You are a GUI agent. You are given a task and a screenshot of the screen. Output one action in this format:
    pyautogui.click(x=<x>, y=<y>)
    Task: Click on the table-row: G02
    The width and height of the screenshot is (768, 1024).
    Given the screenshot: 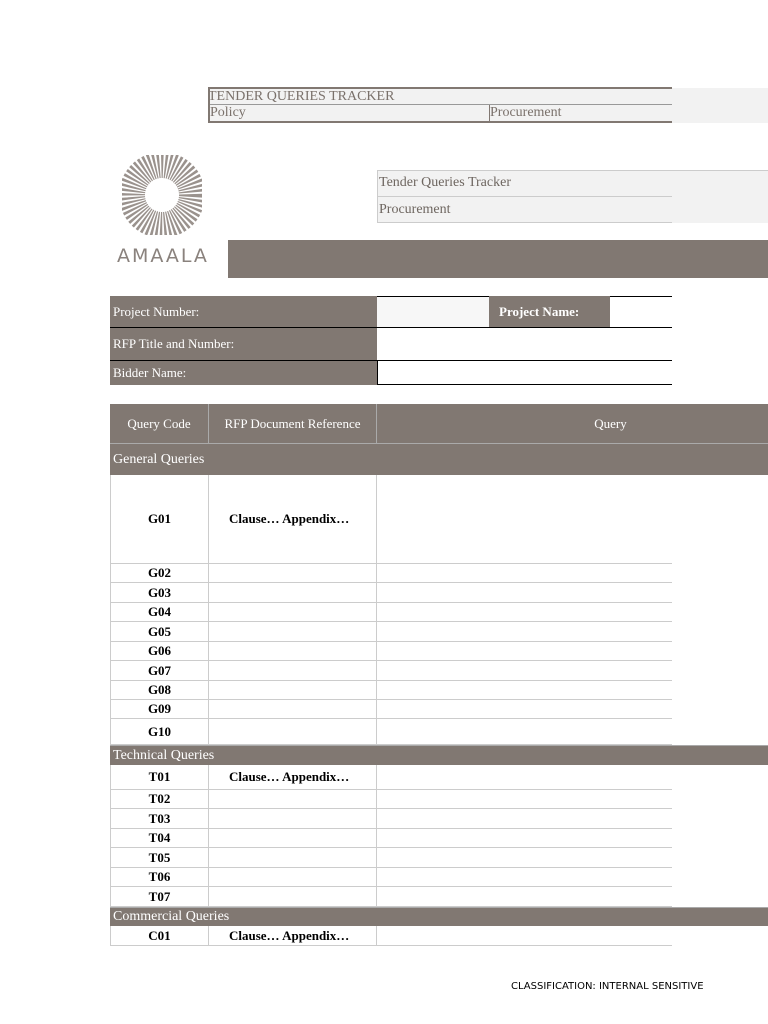 What is the action you would take?
    pyautogui.click(x=391, y=573)
    